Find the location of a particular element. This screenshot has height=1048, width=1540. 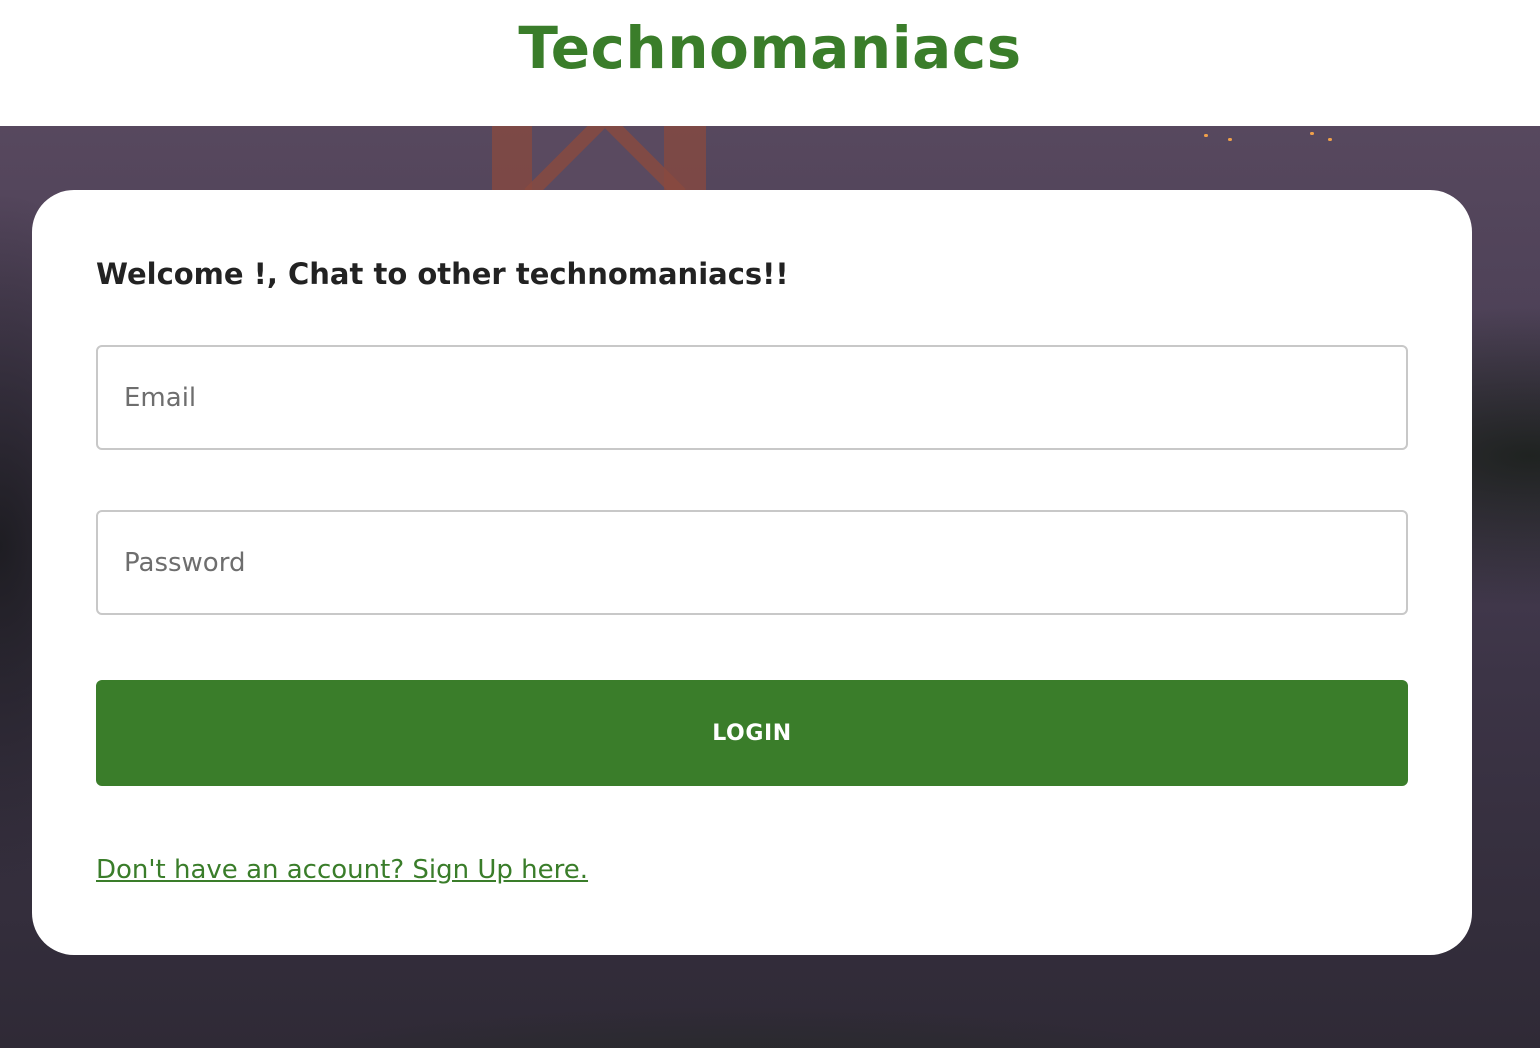

password-input is located at coordinates (752, 562).